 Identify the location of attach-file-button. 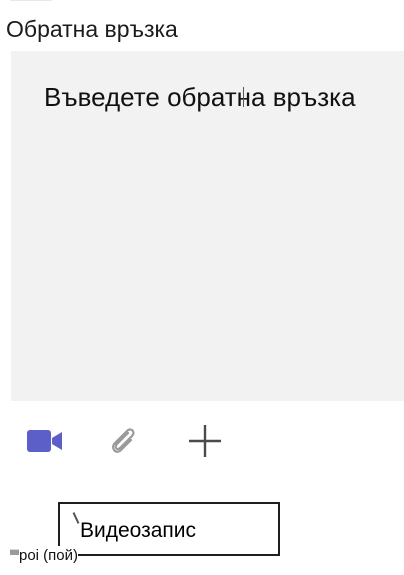
(123, 441).